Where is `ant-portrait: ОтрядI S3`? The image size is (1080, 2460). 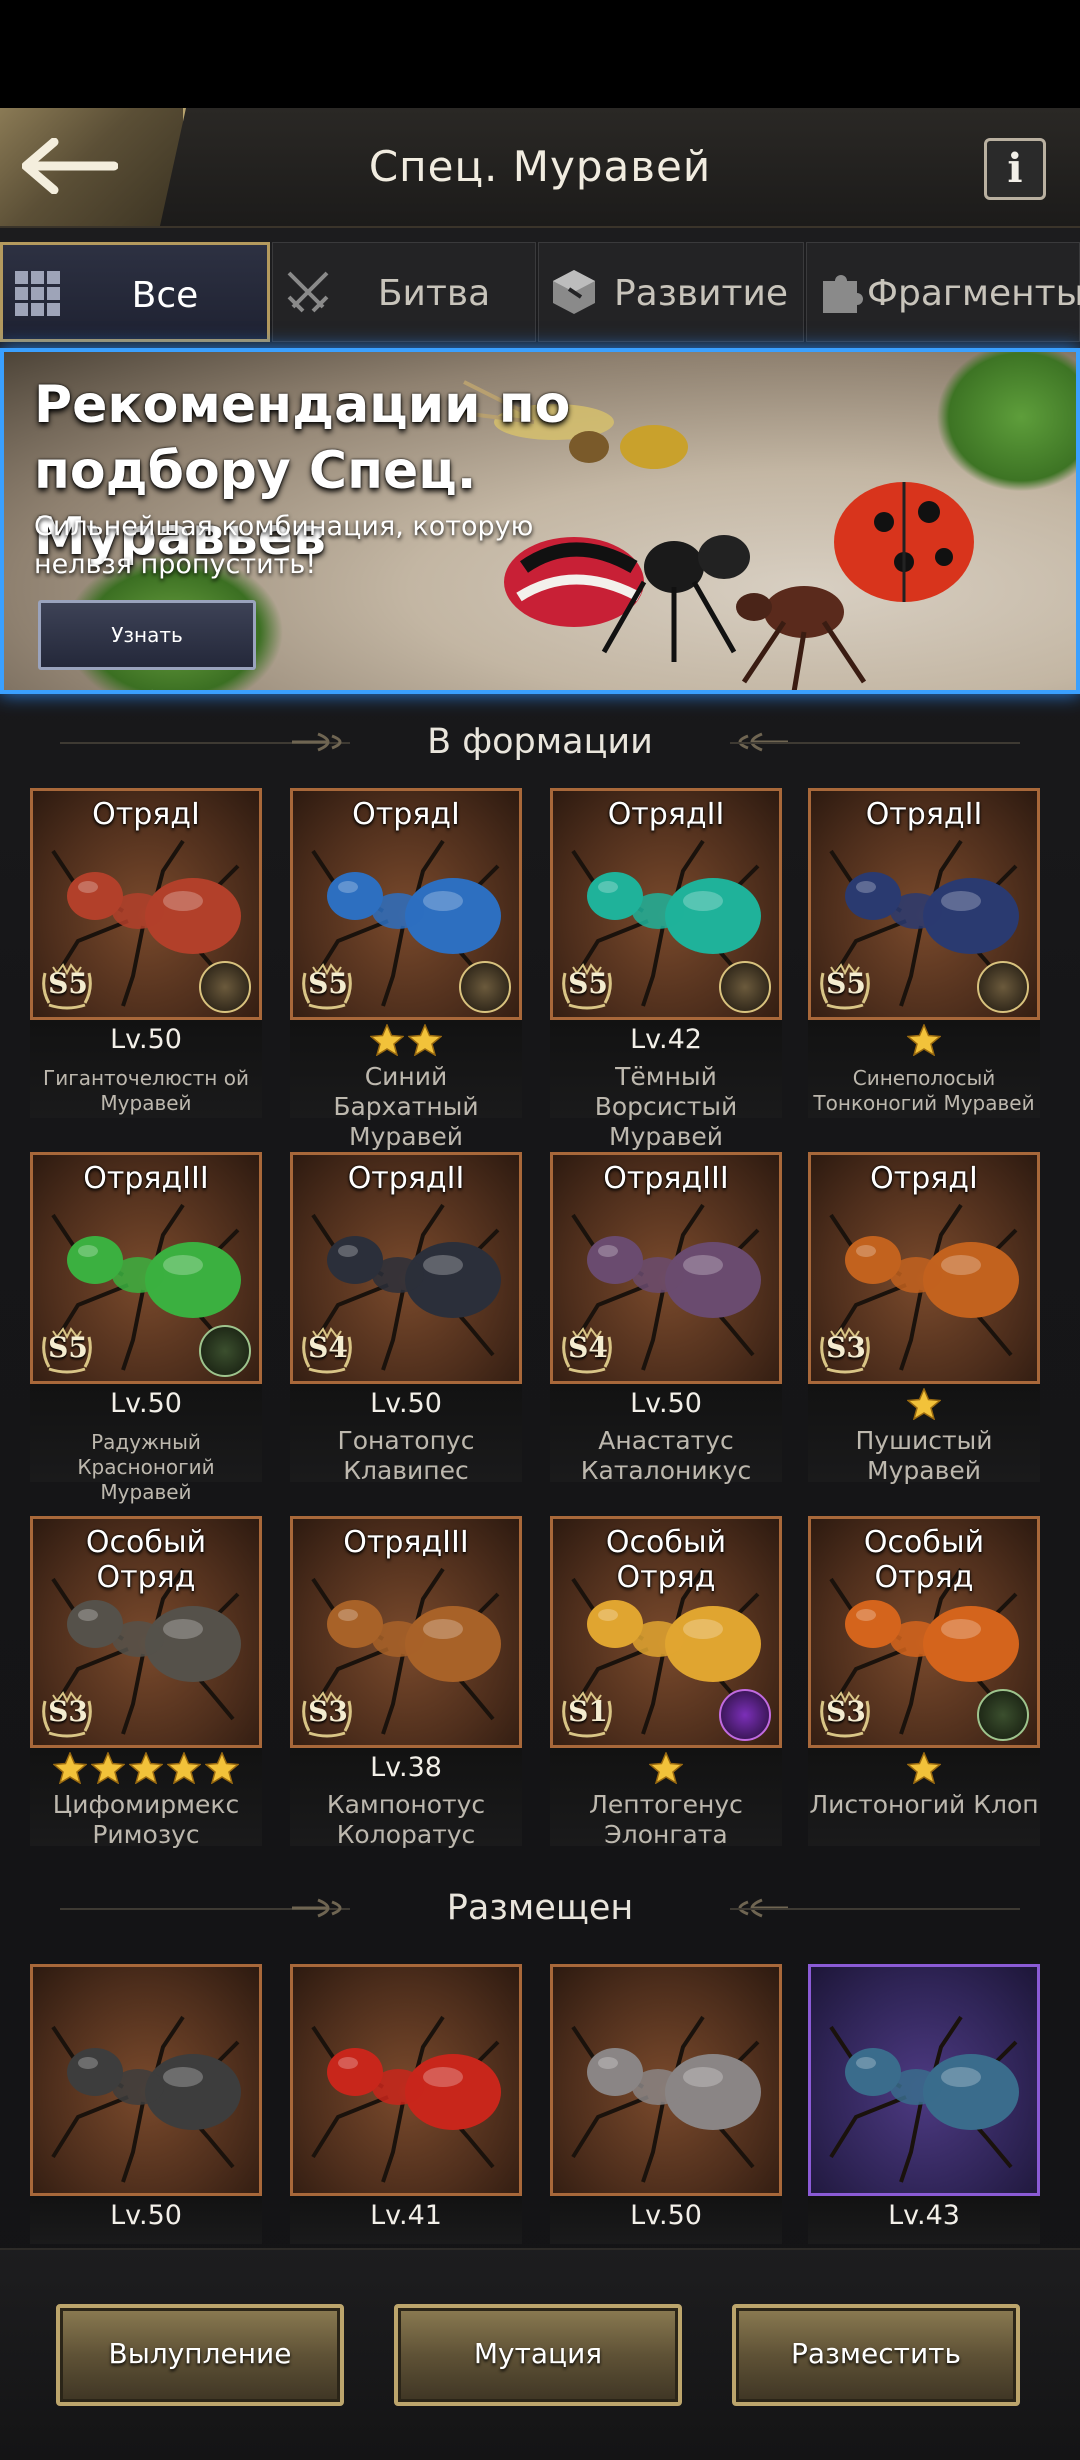 ant-portrait: ОтрядI S3 is located at coordinates (924, 1268).